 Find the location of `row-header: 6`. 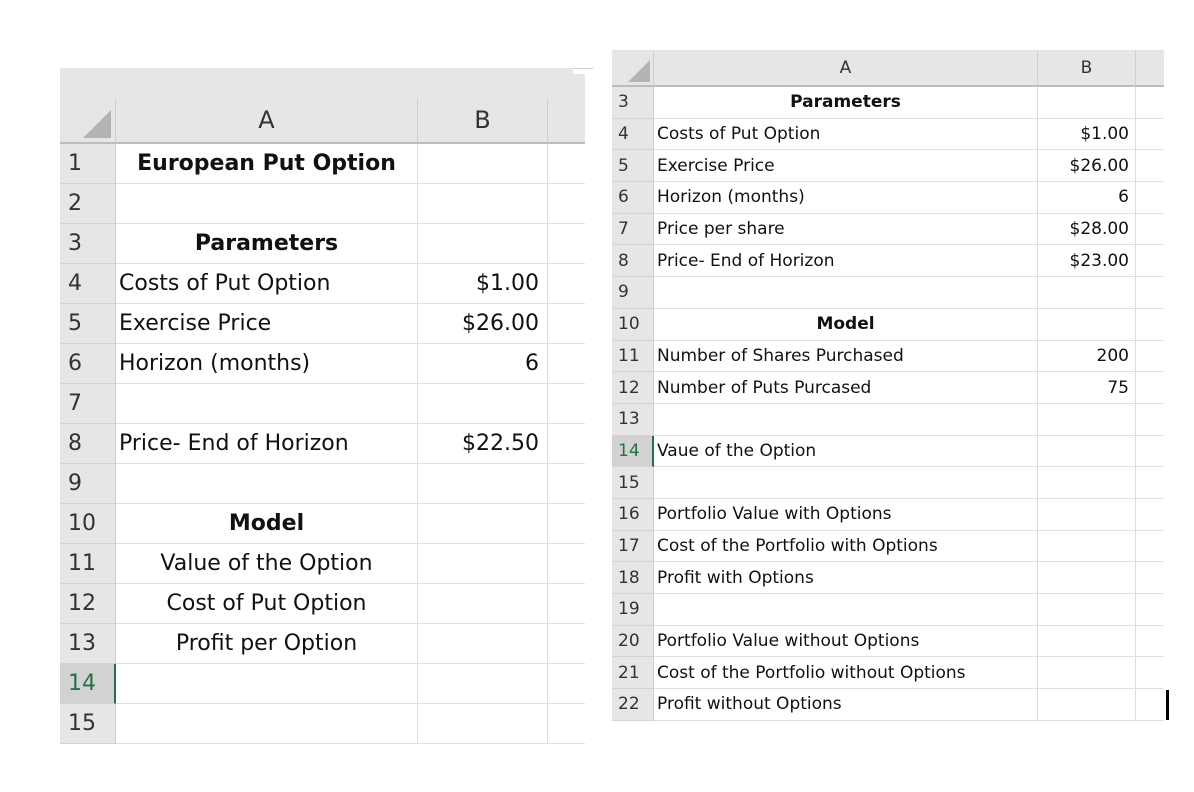

row-header: 6 is located at coordinates (633, 198).